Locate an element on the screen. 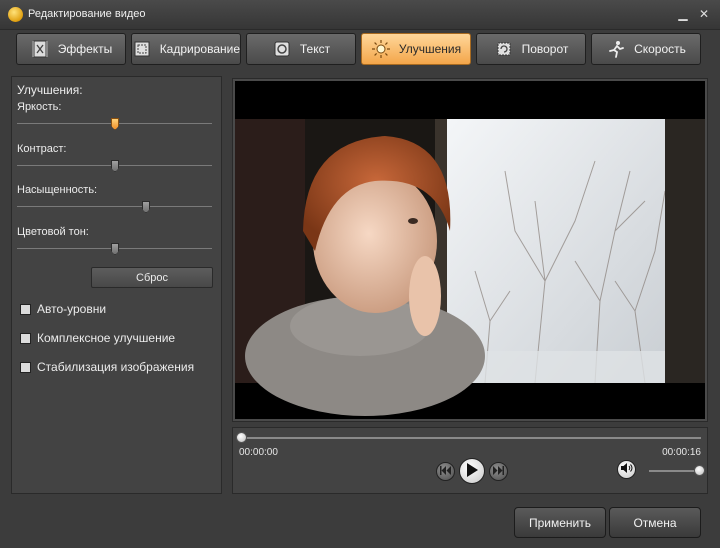  tab-rotate: Поворот is located at coordinates (531, 49).